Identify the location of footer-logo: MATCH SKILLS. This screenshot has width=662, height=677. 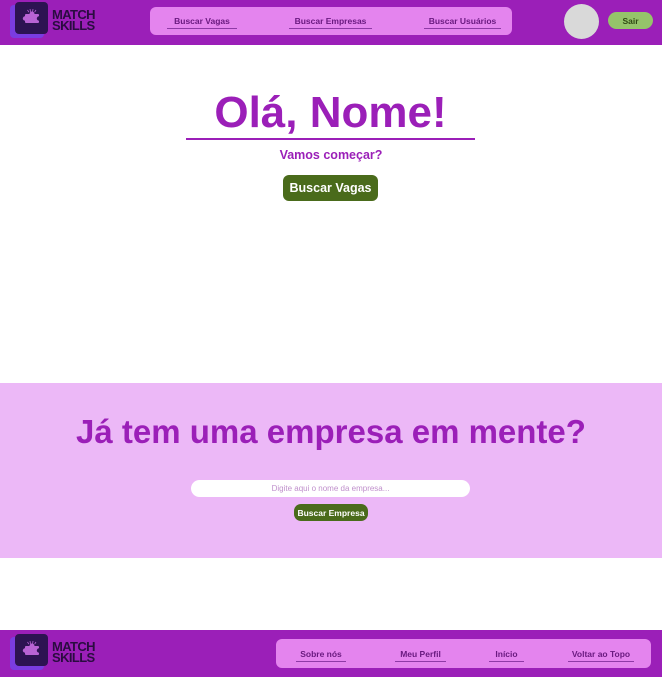
(53, 652).